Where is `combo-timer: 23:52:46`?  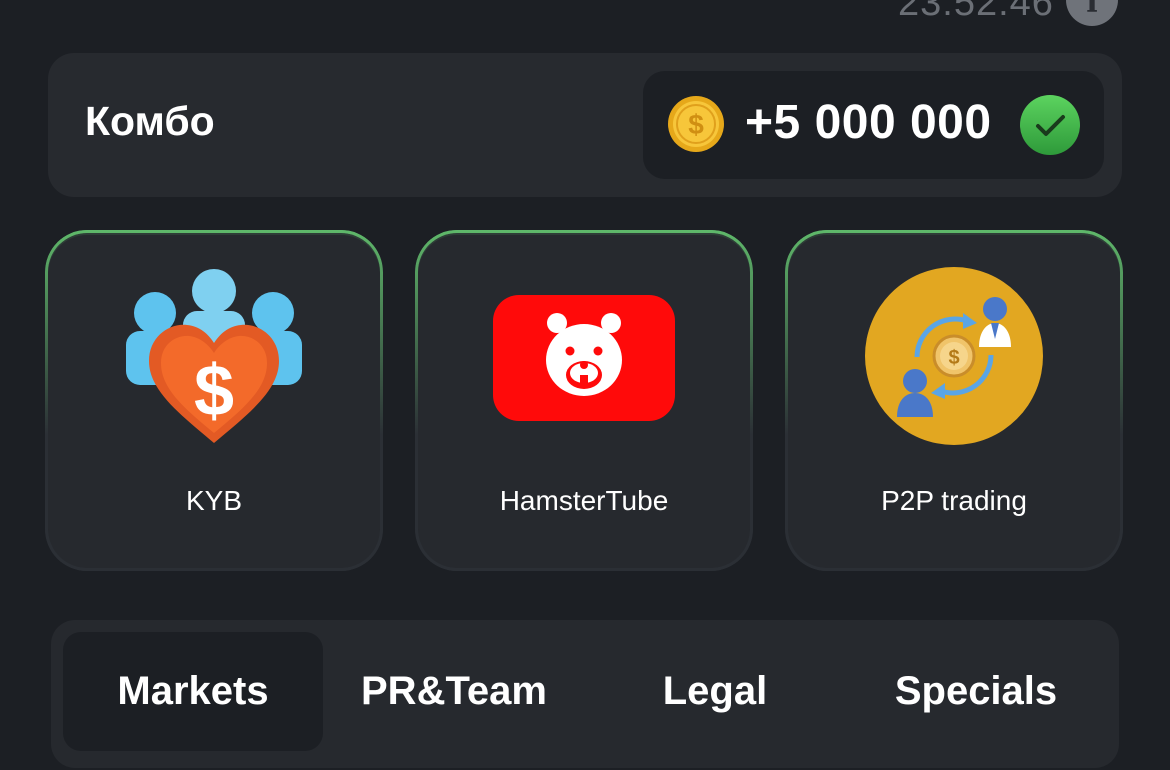 combo-timer: 23:52:46 is located at coordinates (976, 12).